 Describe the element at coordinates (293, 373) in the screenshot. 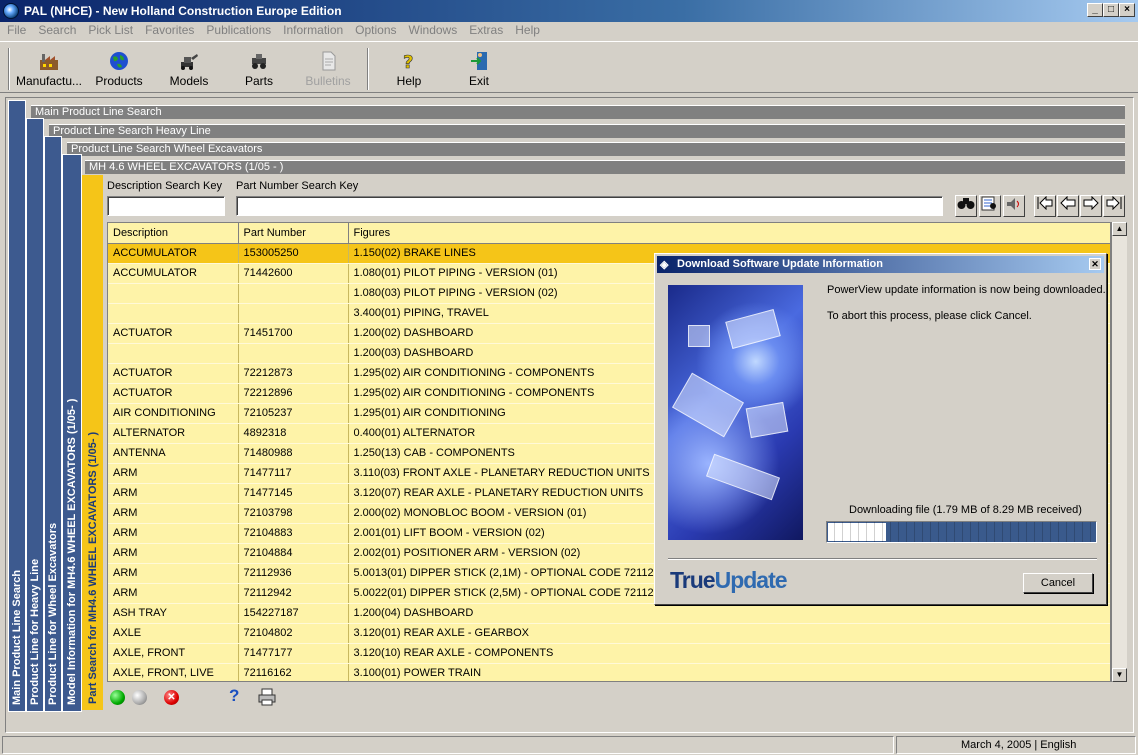

I see `cell-part-number: 72212873` at that location.